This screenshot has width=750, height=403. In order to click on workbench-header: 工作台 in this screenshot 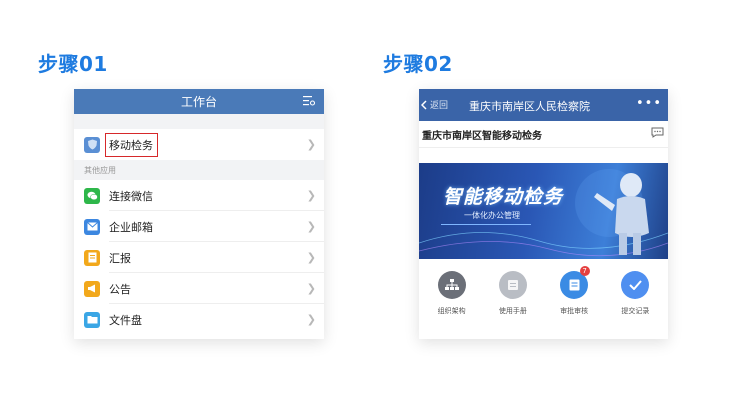, I will do `click(199, 101)`.